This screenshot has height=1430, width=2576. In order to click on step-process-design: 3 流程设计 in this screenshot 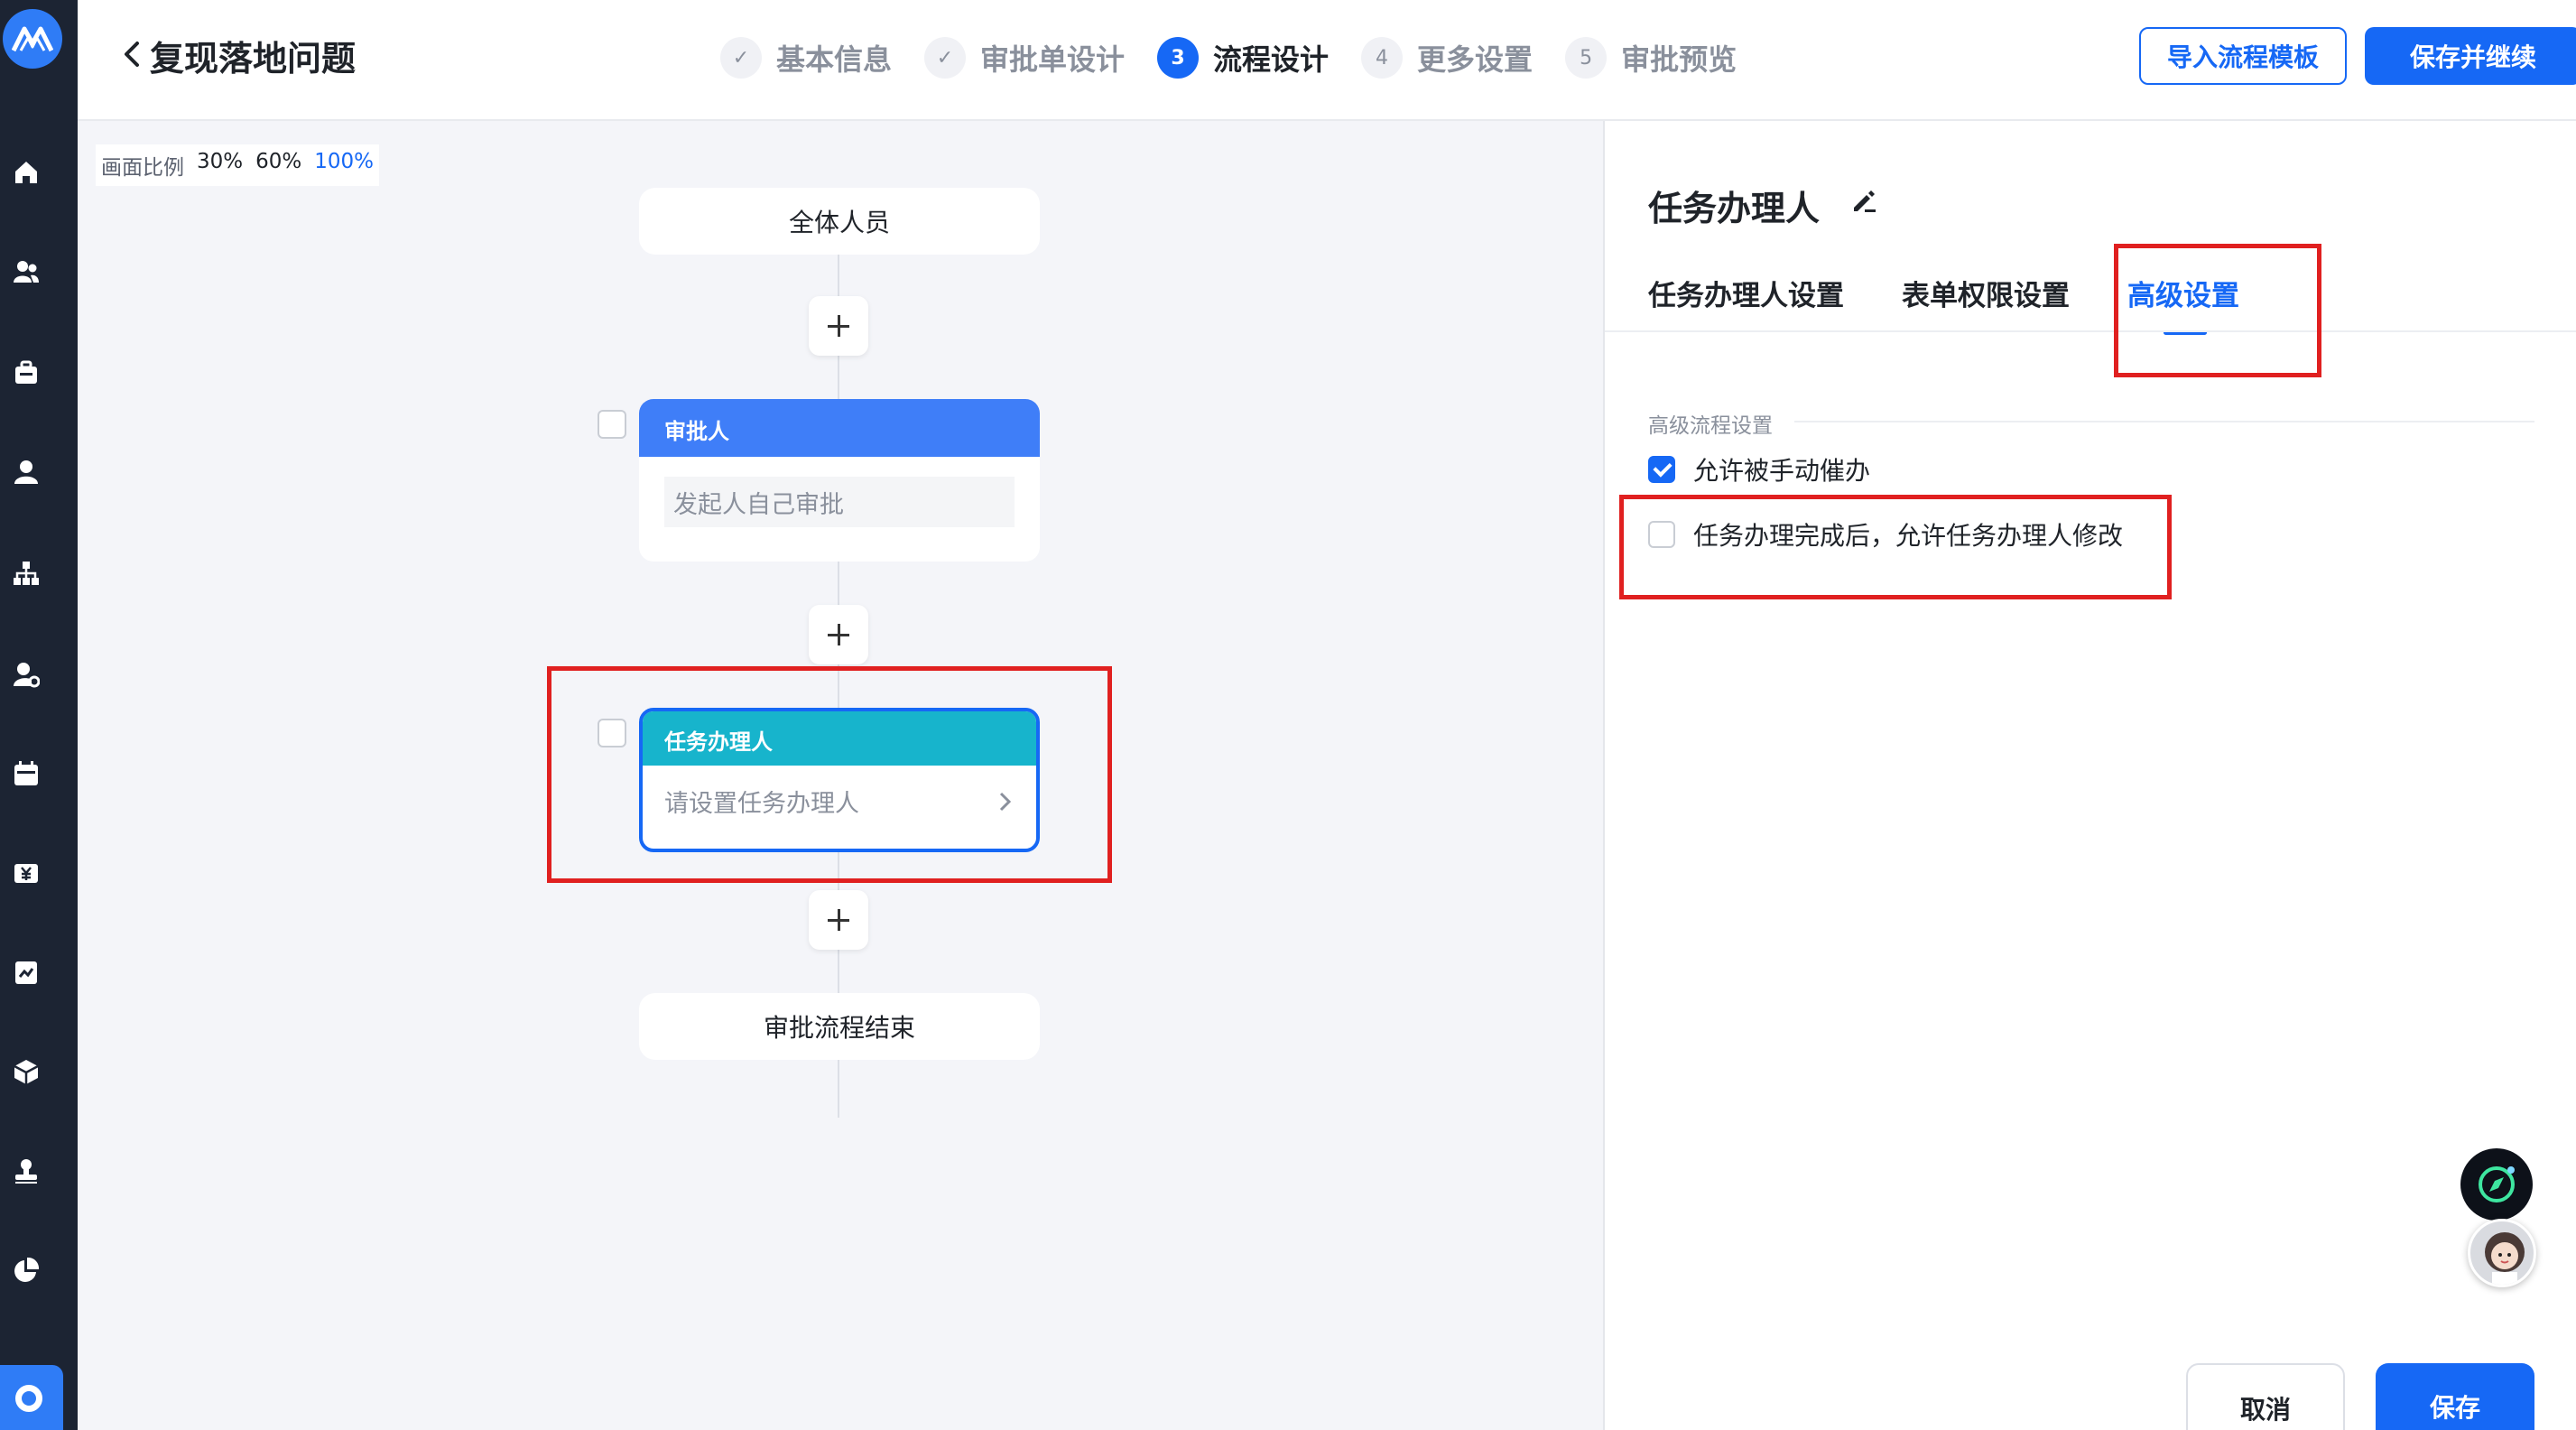, I will do `click(1243, 58)`.